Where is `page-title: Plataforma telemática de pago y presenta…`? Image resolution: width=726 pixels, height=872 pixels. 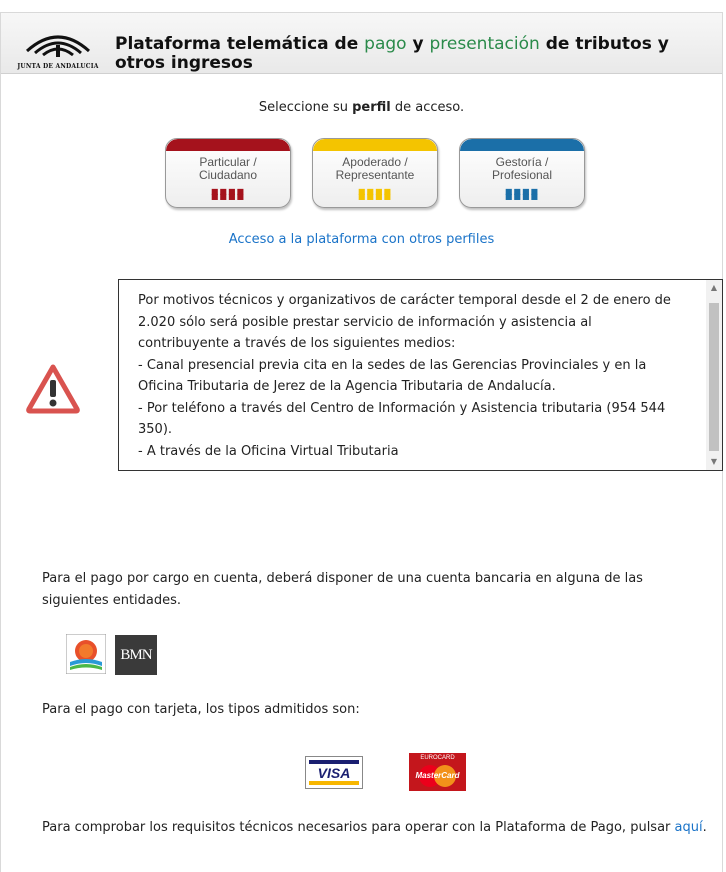
page-title: Plataforma telemática de pago y presenta… is located at coordinates (392, 53).